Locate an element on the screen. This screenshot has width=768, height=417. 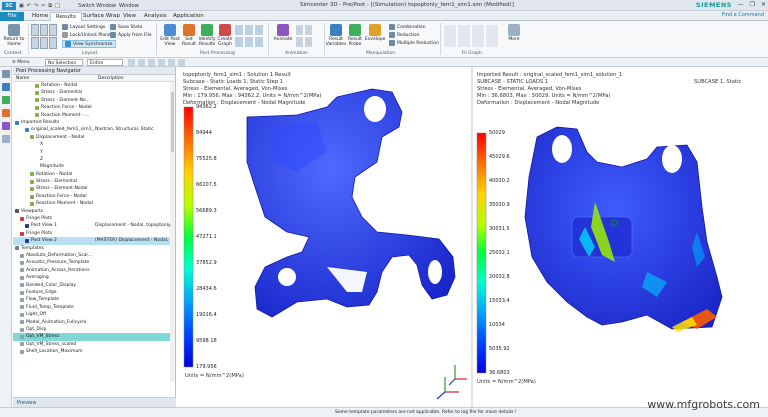
edit-post-view-button: Edit Post View is located at coordinates (170, 35).